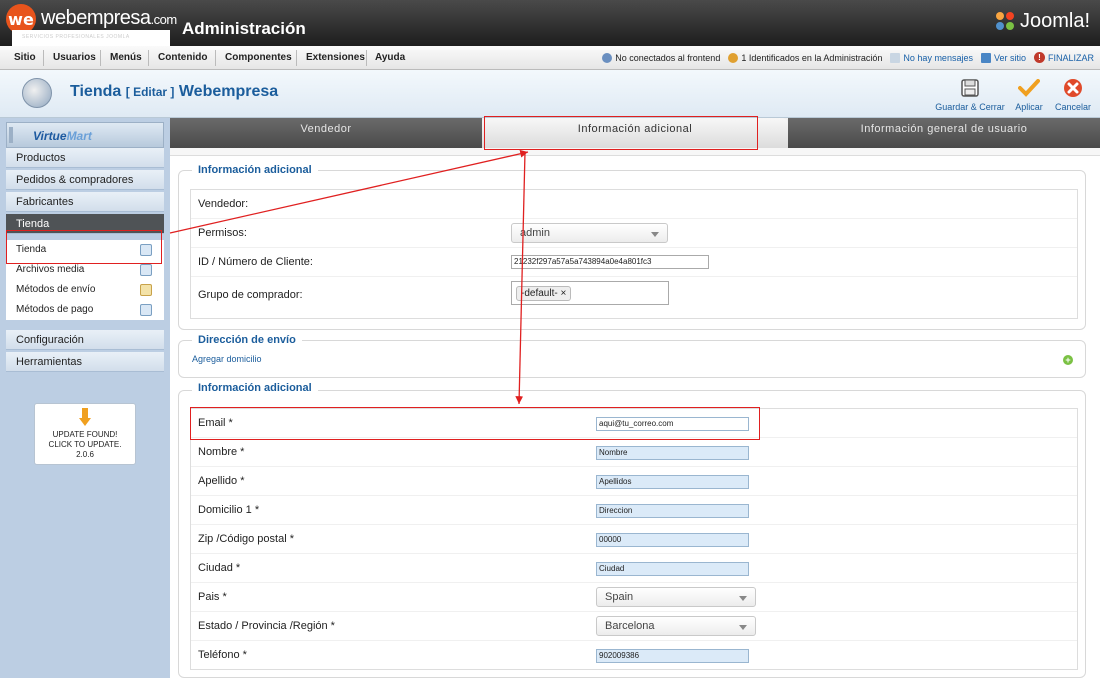 This screenshot has width=1100, height=678. I want to click on logo-brand: webempresa, so click(96, 18).